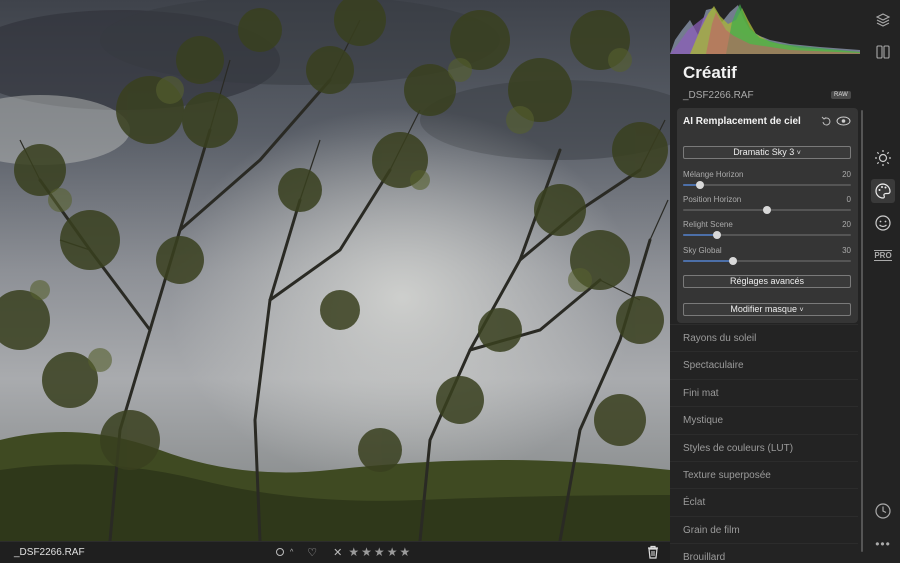 The image size is (900, 563). I want to click on compare-button, so click(883, 52).